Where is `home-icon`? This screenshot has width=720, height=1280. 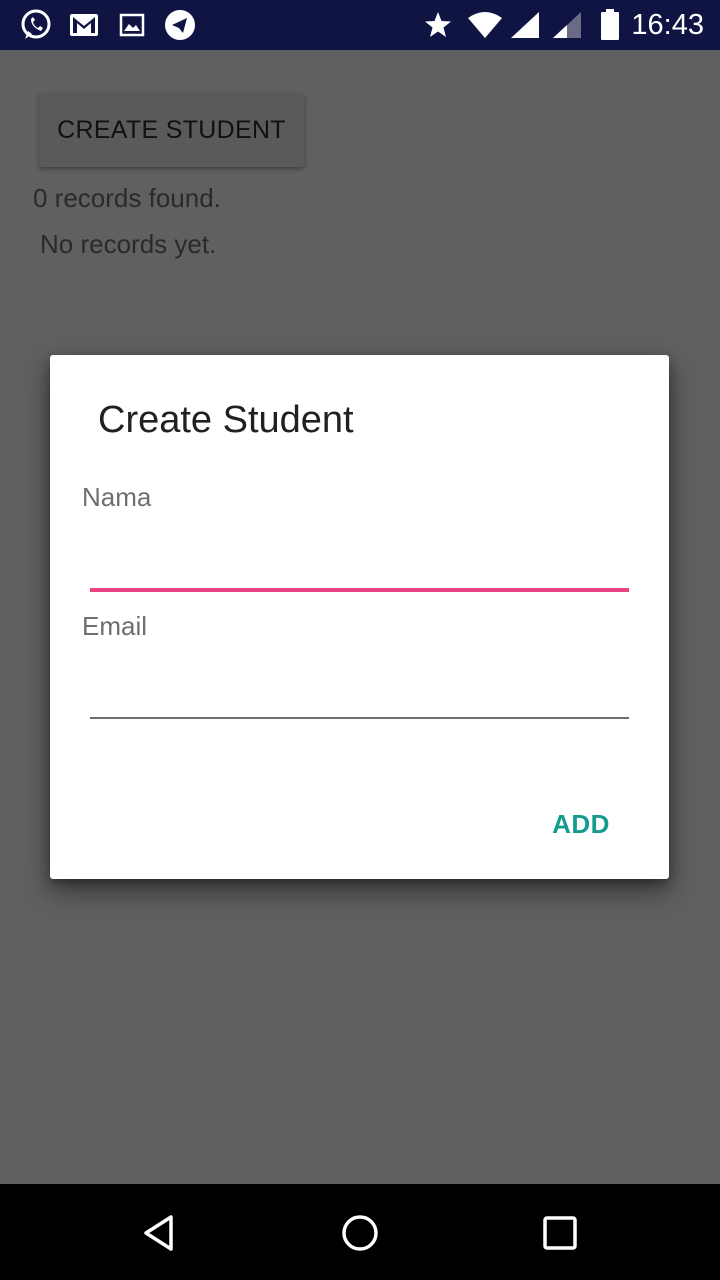
home-icon is located at coordinates (360, 1233).